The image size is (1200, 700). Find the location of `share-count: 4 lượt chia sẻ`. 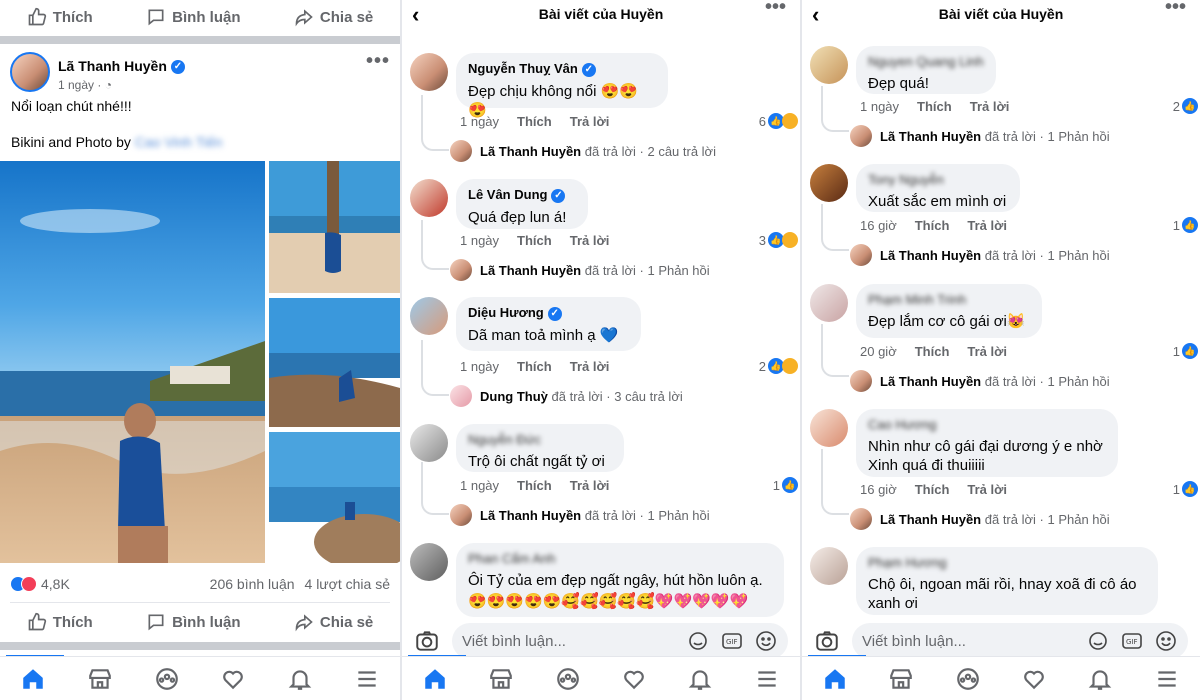

share-count: 4 lượt chia sẻ is located at coordinates (347, 584).